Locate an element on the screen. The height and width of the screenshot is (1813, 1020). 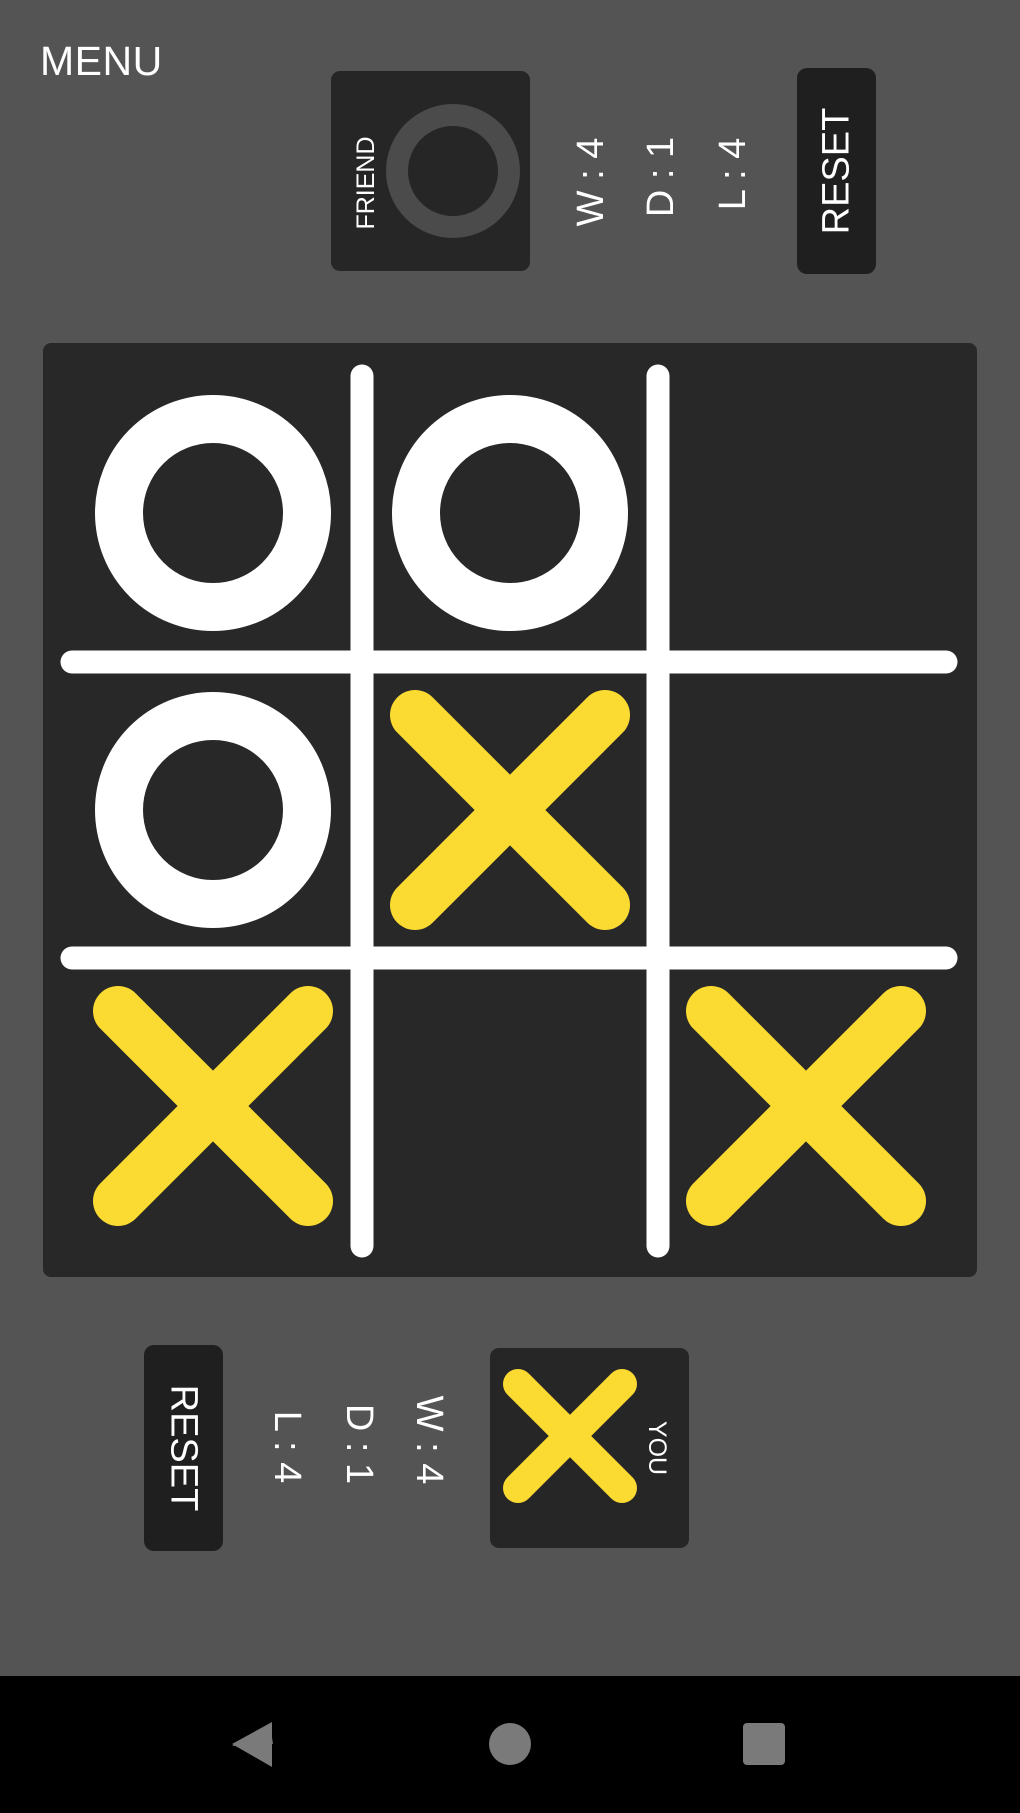
friend-losses: L : 4 is located at coordinates (733, 174).